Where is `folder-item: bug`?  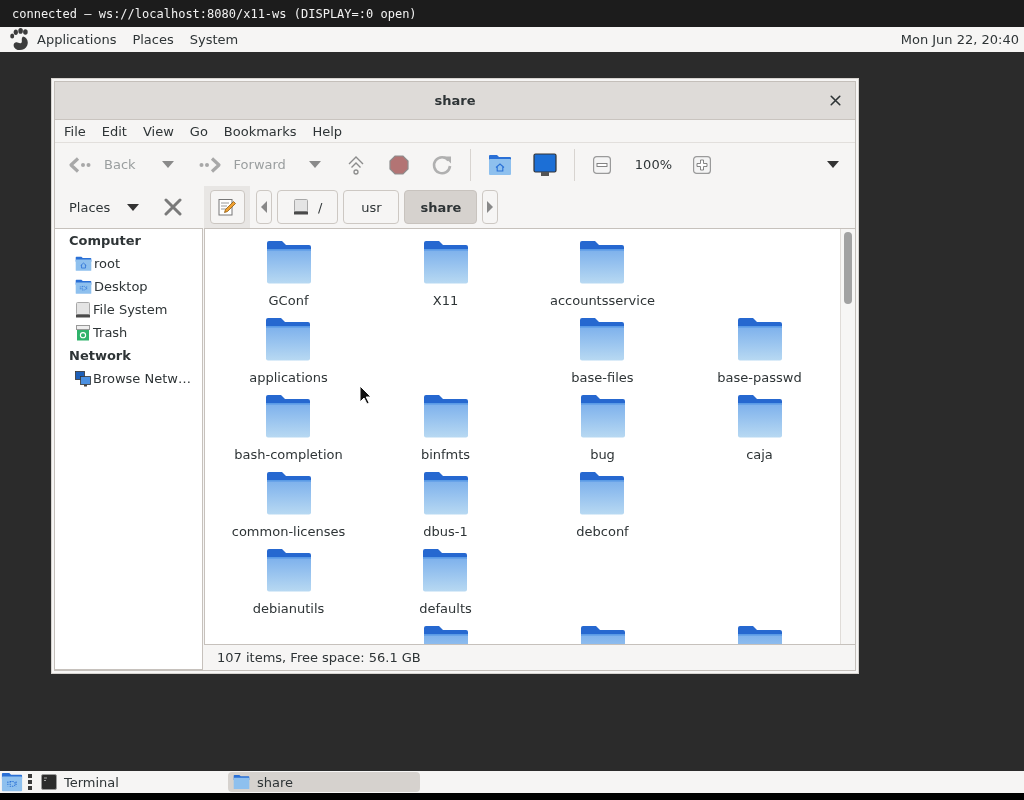
folder-item: bug is located at coordinates (602, 428).